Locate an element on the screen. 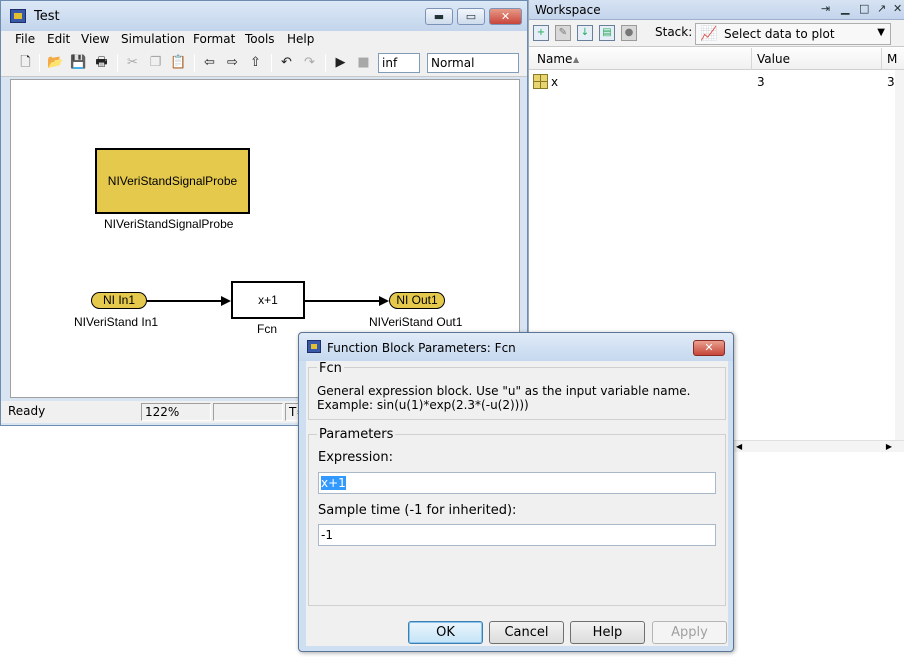 The image size is (904, 657). workspace-title: Workspace is located at coordinates (568, 10).